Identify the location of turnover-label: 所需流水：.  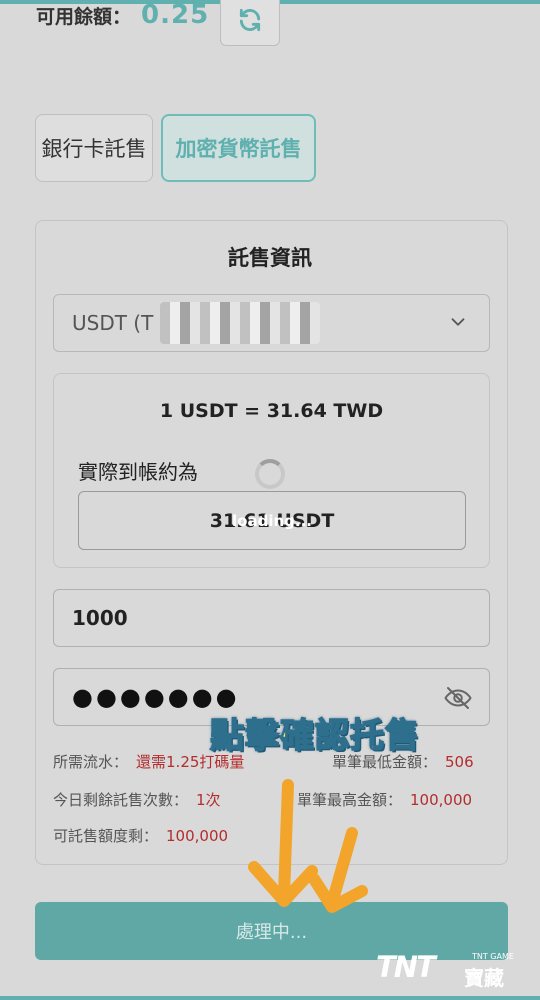
(91, 762).